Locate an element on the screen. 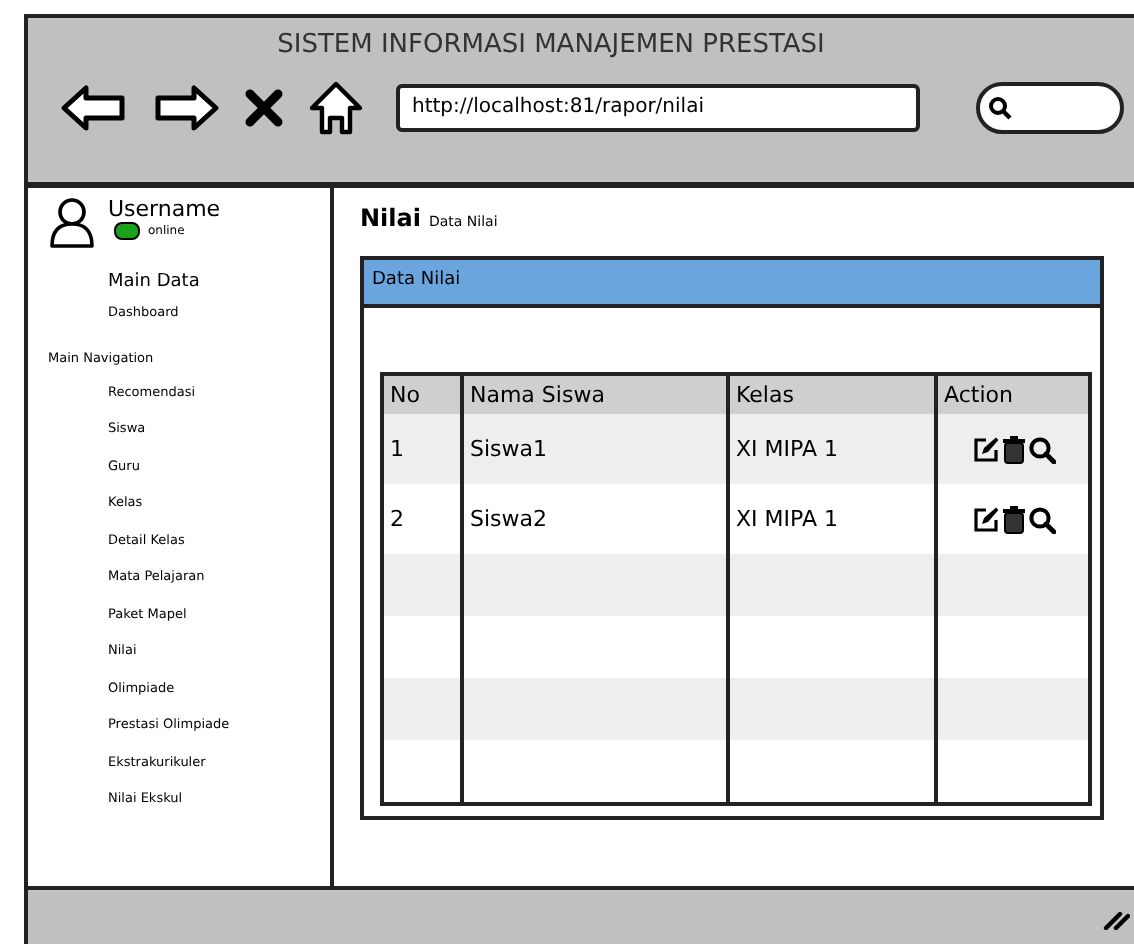  page-title: Nilai is located at coordinates (390, 218).